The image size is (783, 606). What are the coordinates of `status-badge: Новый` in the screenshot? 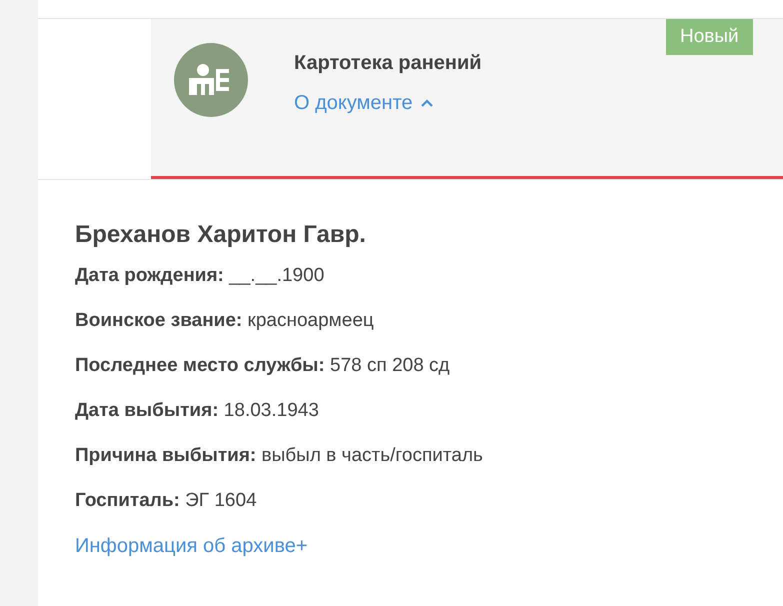 It's located at (709, 37).